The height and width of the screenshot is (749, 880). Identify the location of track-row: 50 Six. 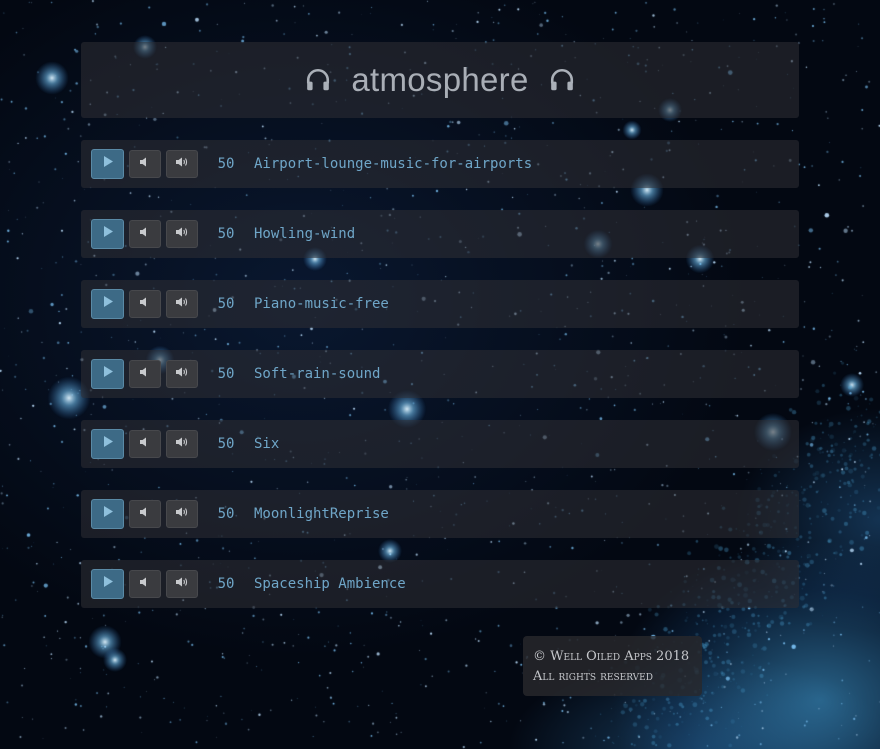
(440, 444).